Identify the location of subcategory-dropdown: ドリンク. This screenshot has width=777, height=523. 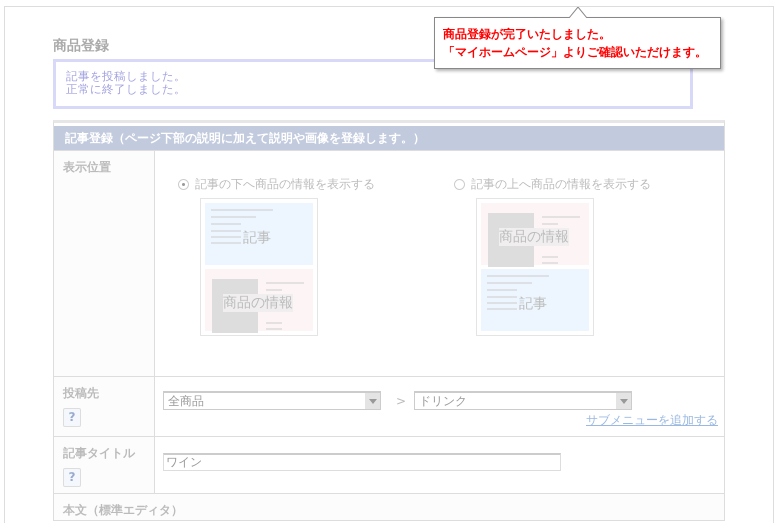
(523, 400).